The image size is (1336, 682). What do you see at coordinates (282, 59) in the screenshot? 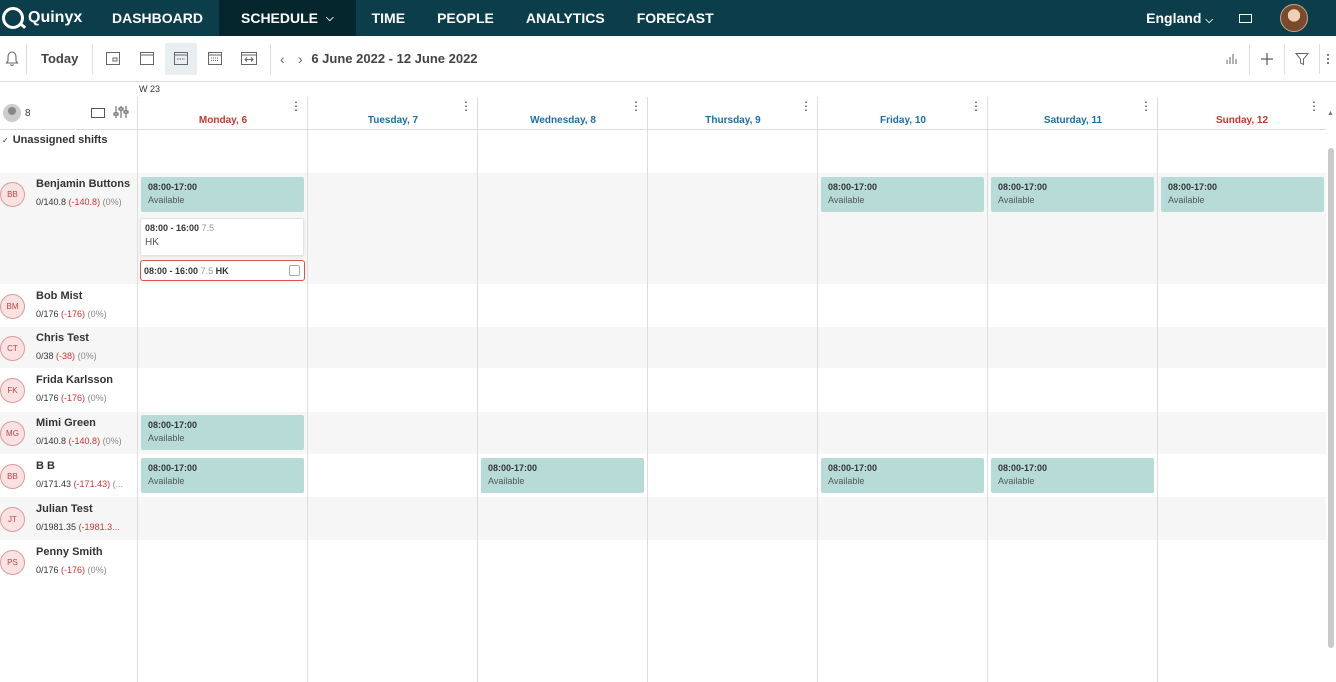
I see `previous-week-icon: ‹` at bounding box center [282, 59].